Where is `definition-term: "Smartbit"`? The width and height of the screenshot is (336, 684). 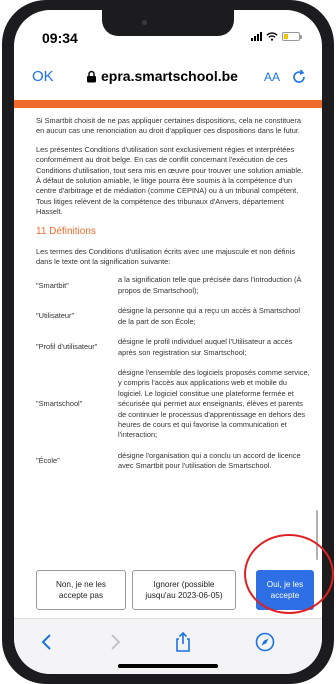
definition-term: "Smartbit" is located at coordinates (52, 285).